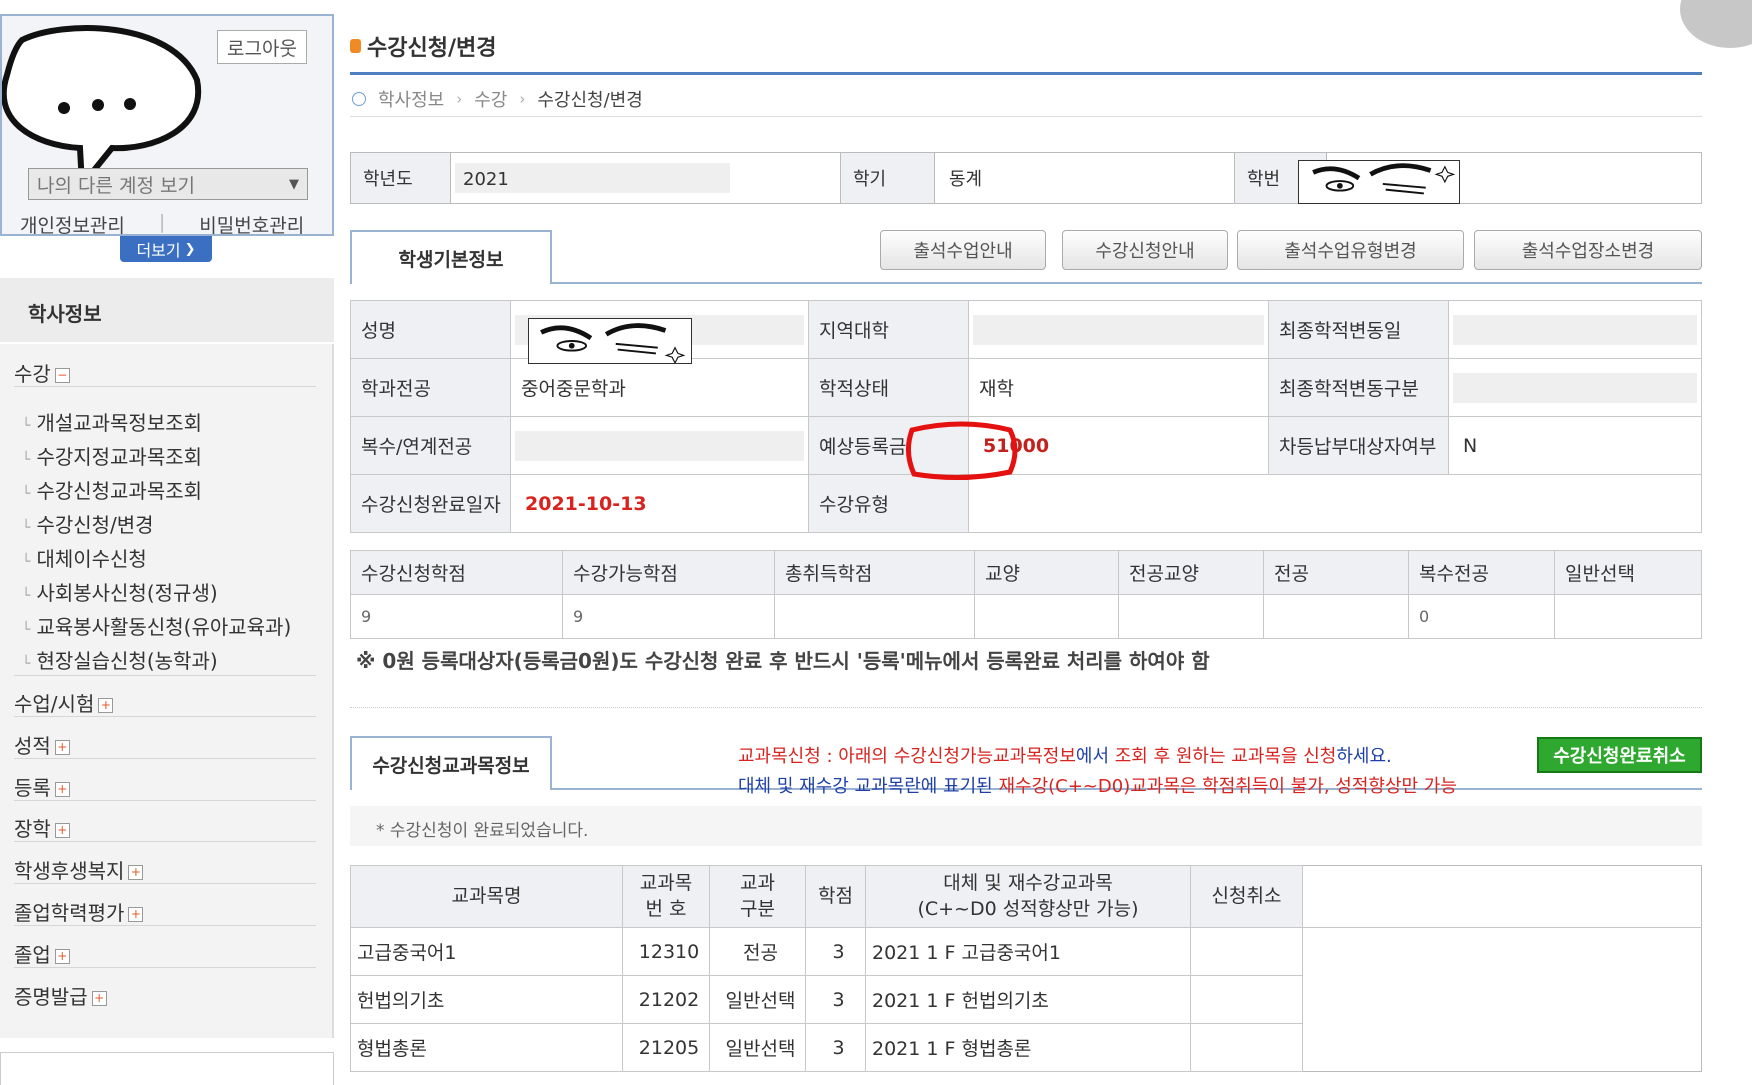  What do you see at coordinates (60, 995) in the screenshot?
I see `sidebar-section-certificates: 증명발급 +` at bounding box center [60, 995].